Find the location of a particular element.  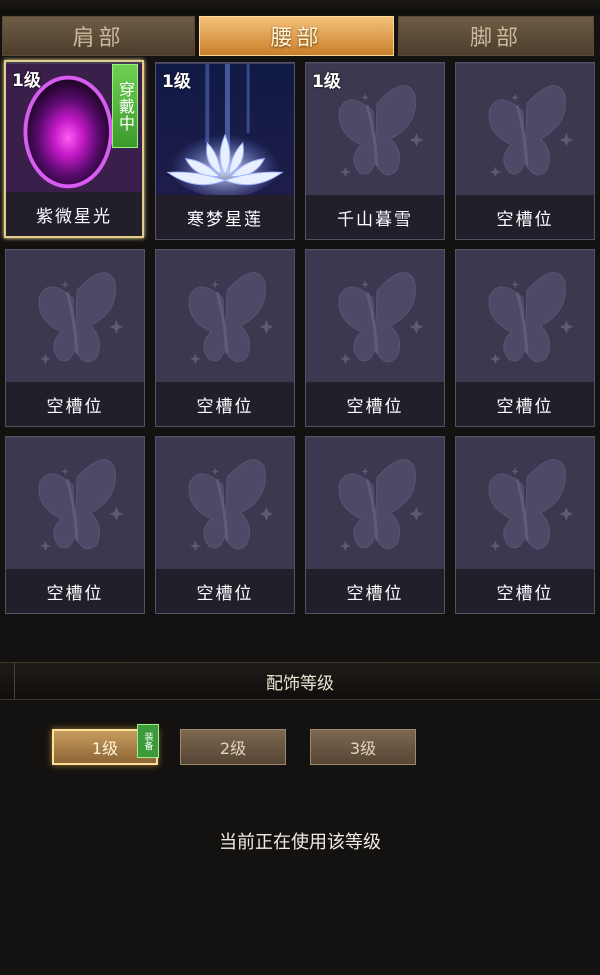

slot-card-4: 空槽位 is located at coordinates (525, 151).